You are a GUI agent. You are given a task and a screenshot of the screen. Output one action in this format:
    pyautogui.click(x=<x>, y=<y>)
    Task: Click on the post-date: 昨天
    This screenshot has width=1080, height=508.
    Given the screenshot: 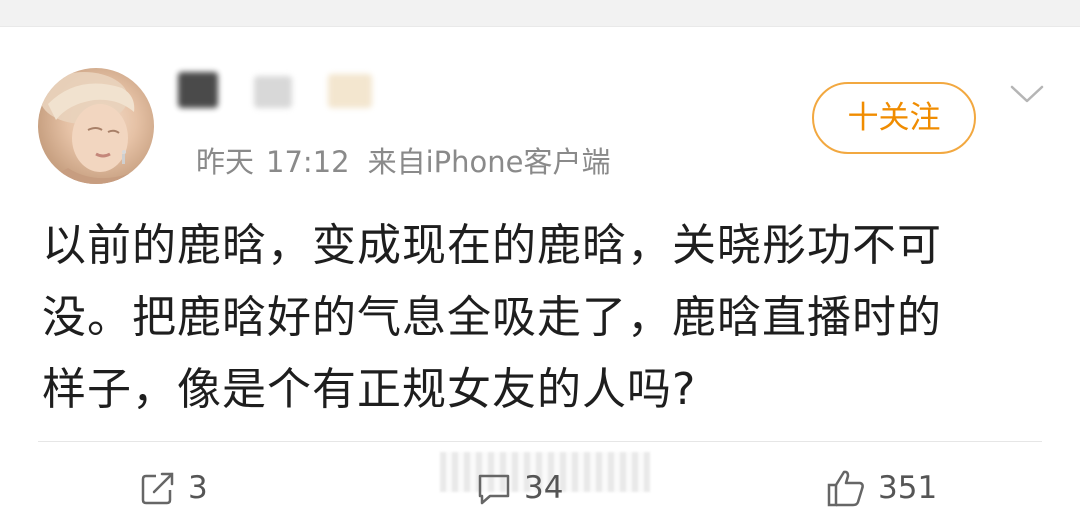 What is the action you would take?
    pyautogui.click(x=225, y=162)
    